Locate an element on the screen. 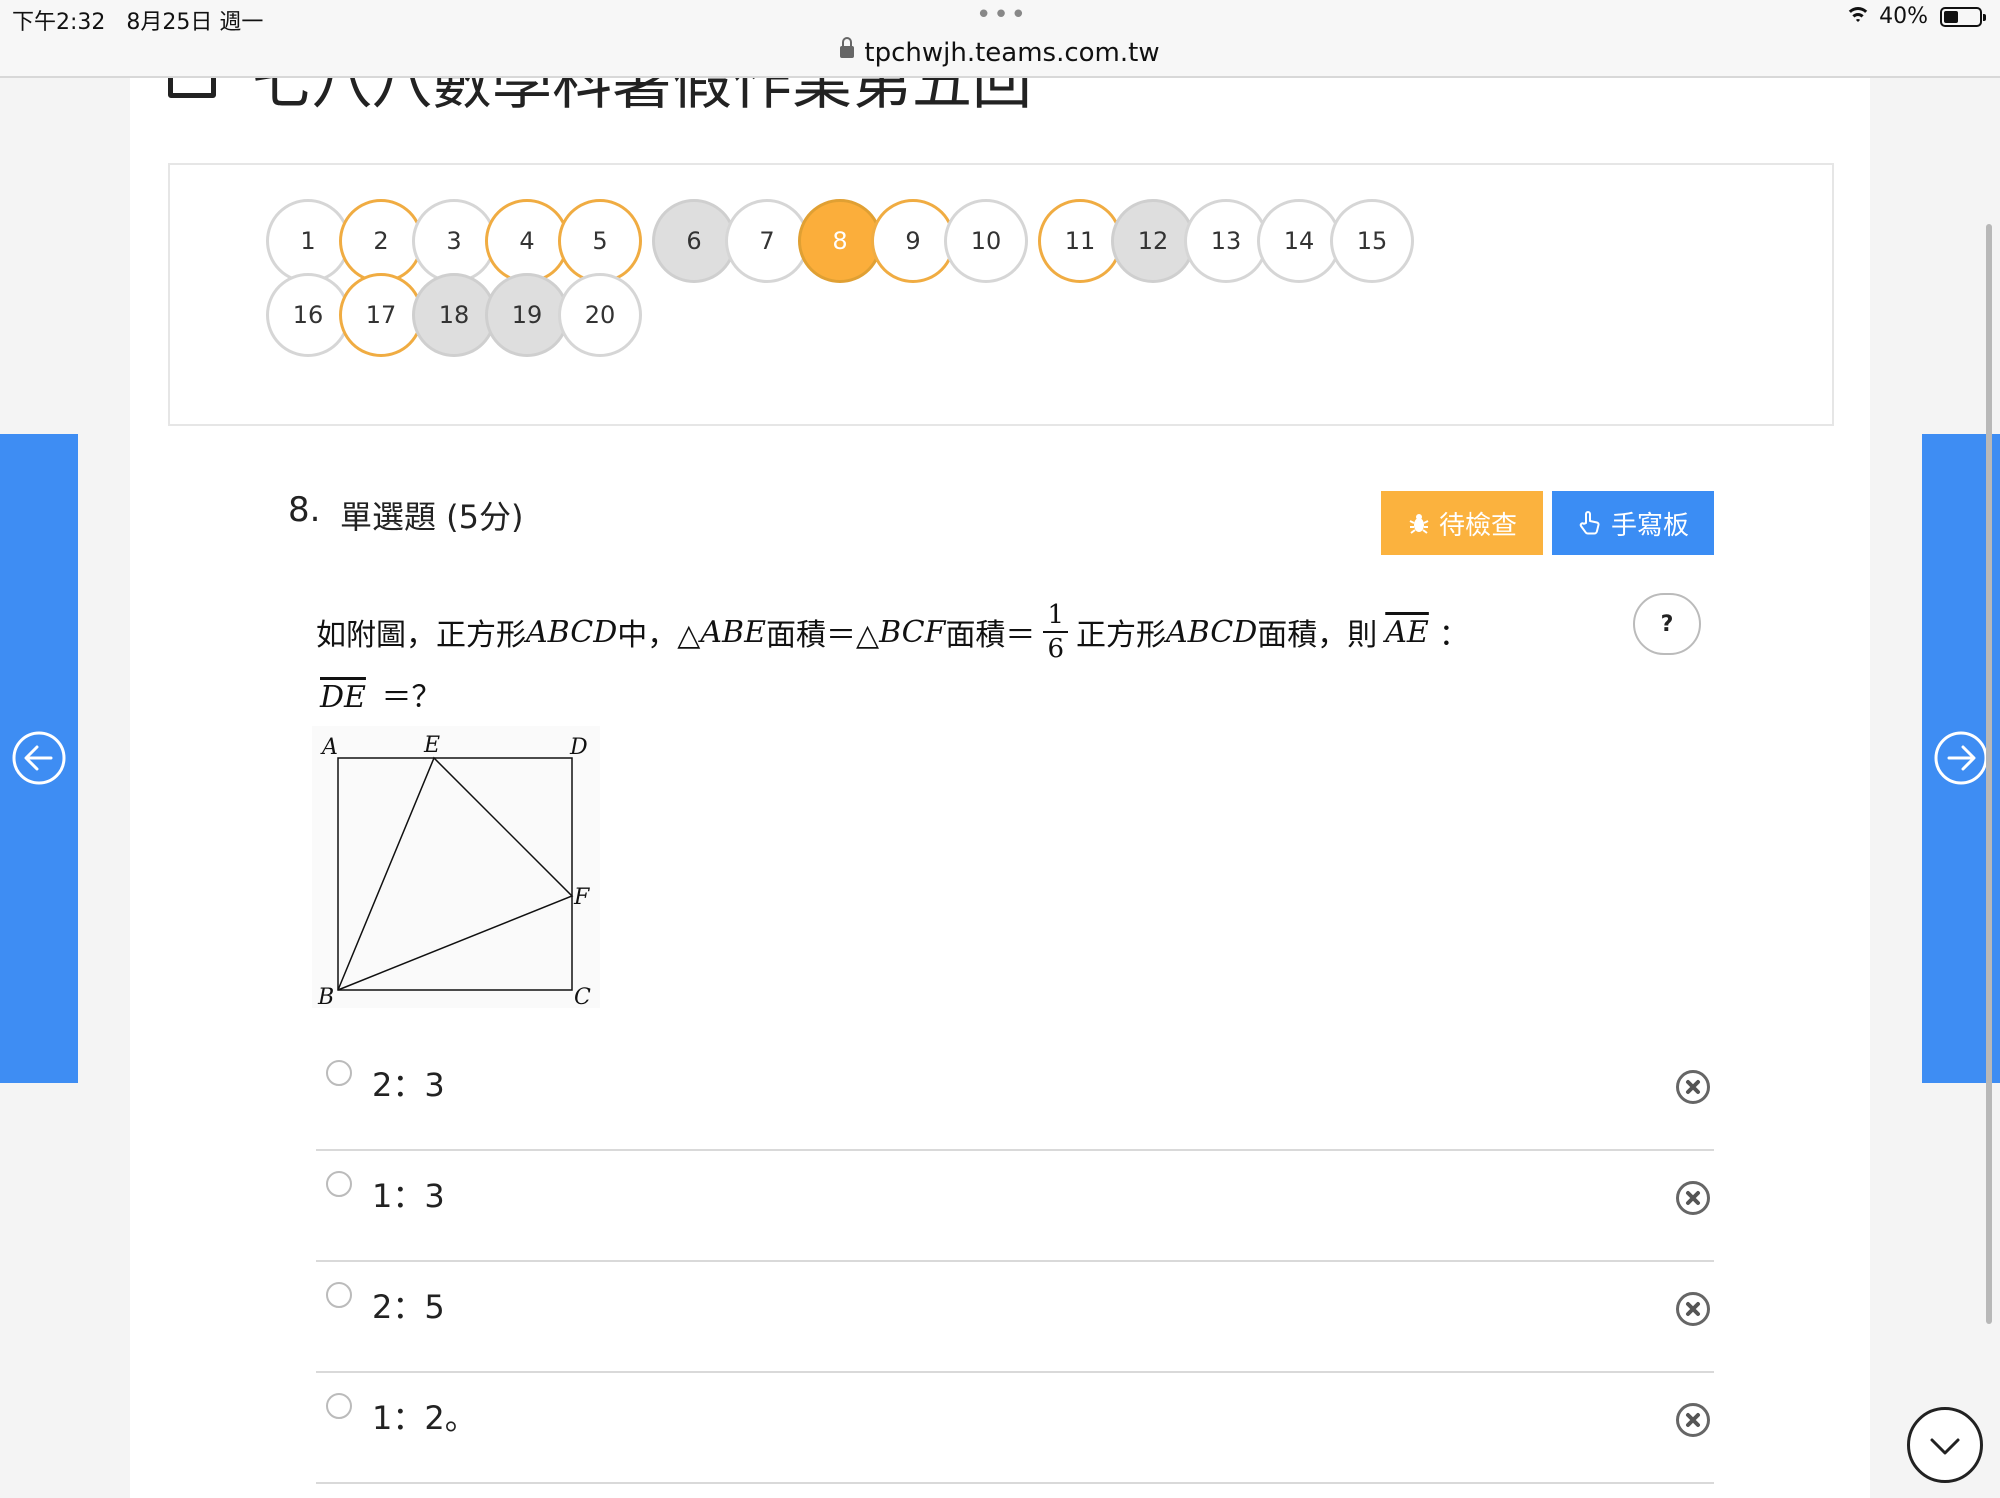 This screenshot has width=2000, height=1498. option-row: 2：5 is located at coordinates (1015, 1317).